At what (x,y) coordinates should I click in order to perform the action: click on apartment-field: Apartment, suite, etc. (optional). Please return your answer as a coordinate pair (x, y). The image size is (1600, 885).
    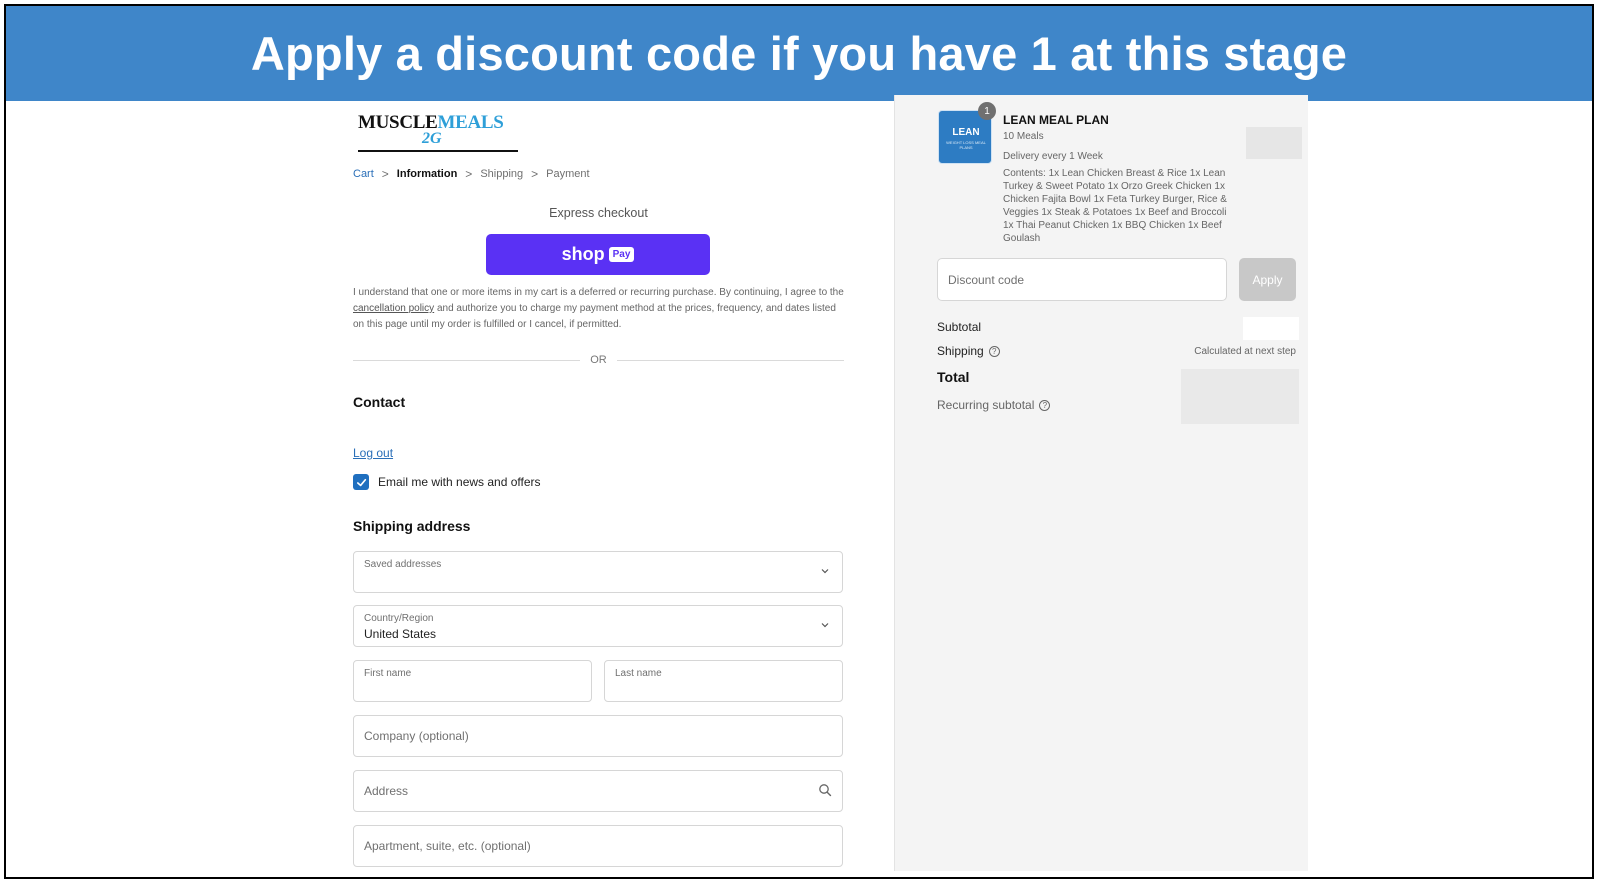
    Looking at the image, I should click on (598, 846).